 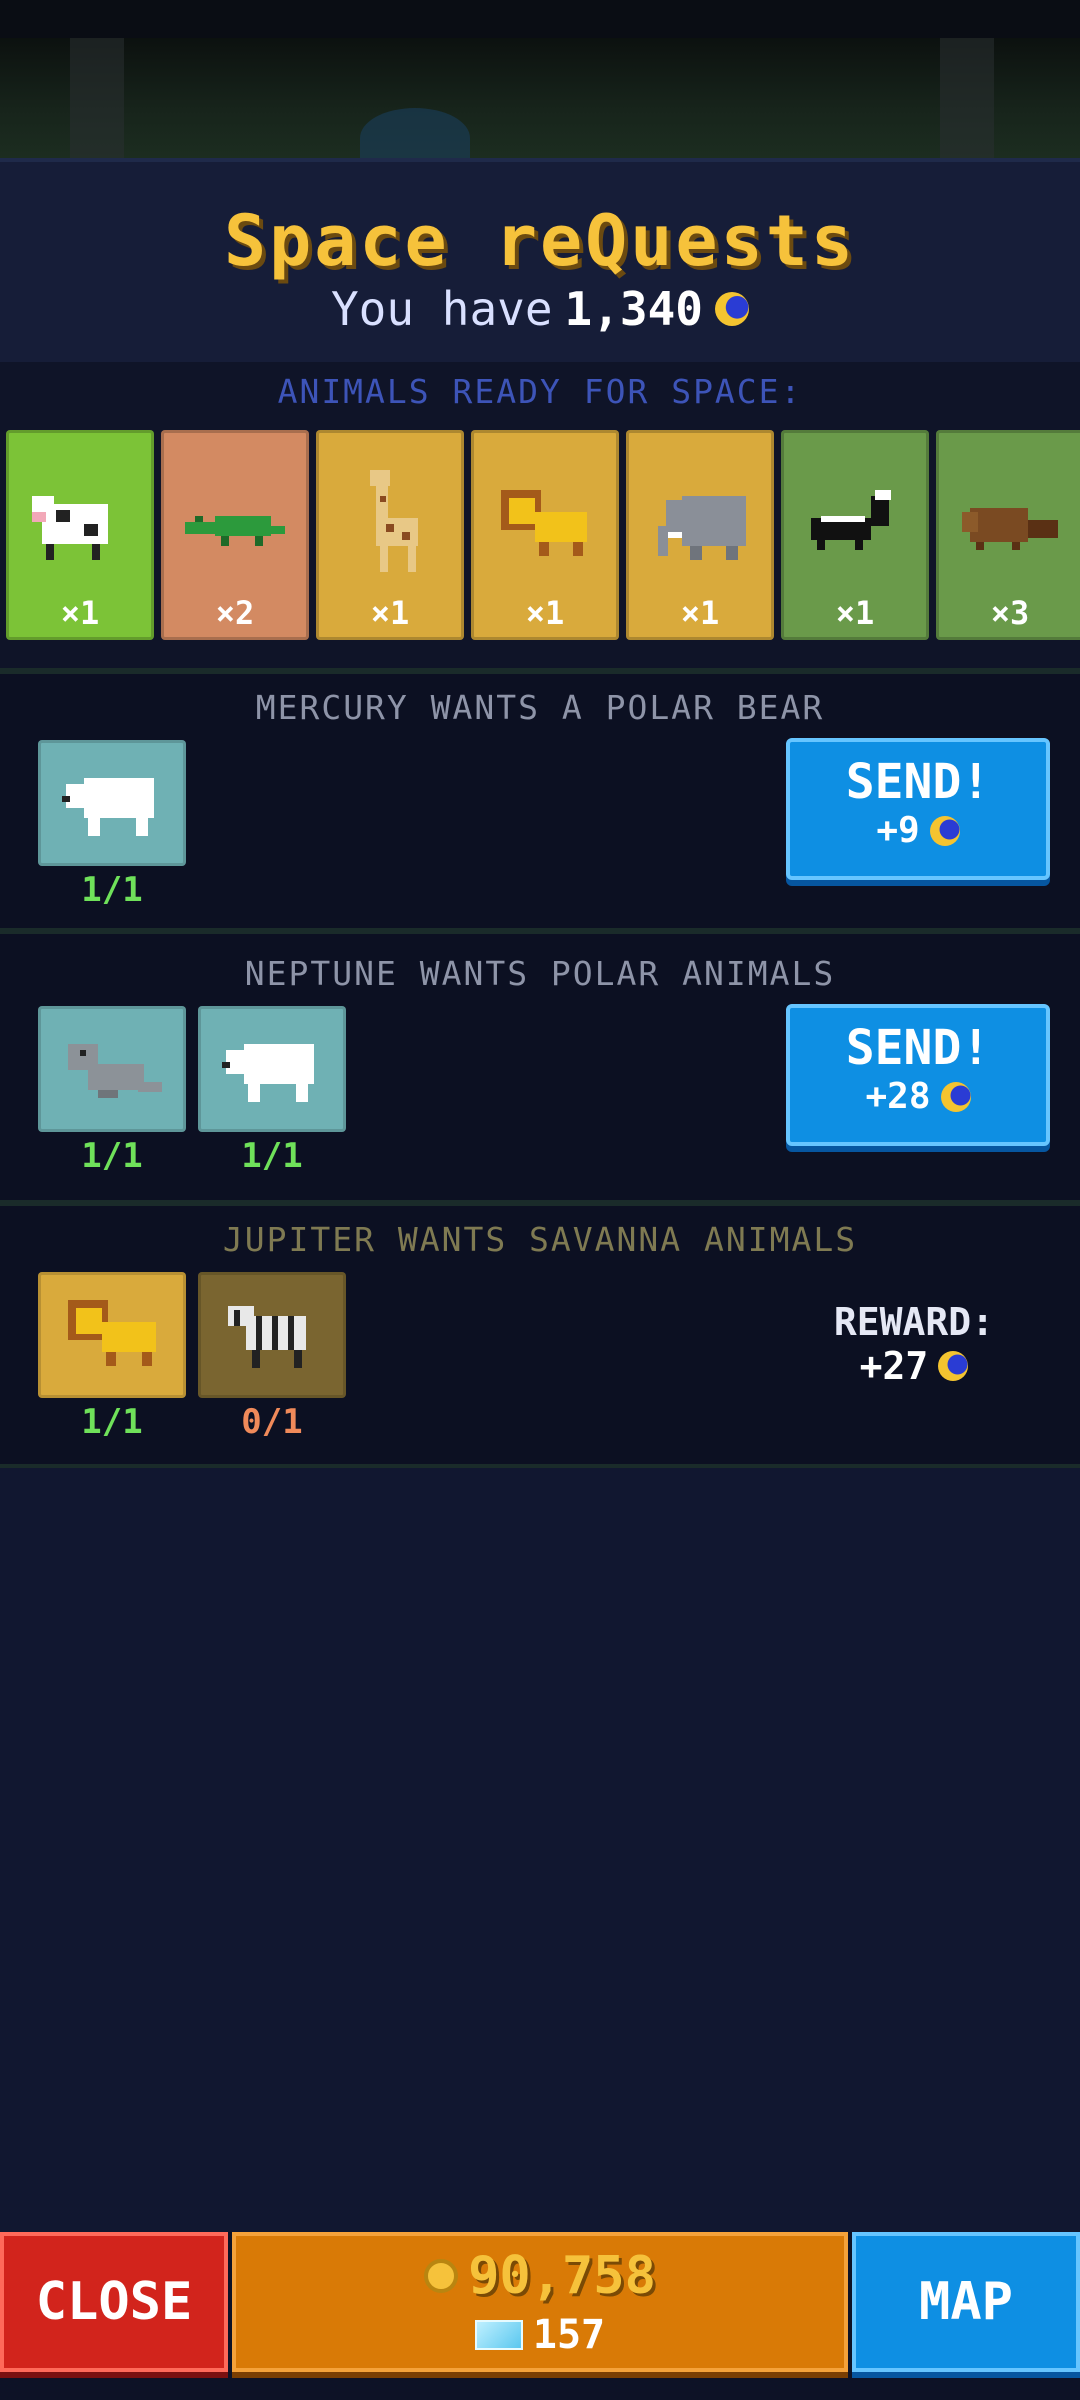 I want to click on send-reward: +28, so click(x=898, y=1096).